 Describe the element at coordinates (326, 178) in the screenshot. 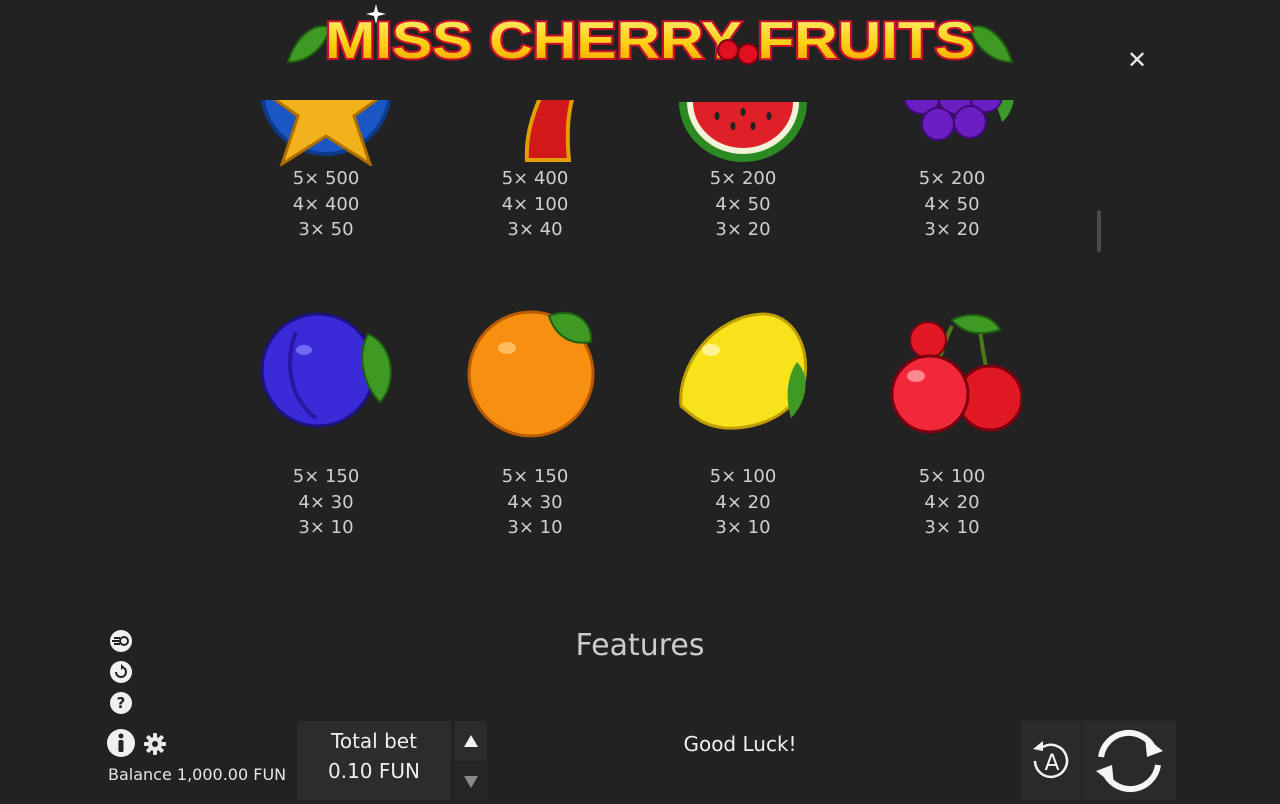

I see `payout-line: 5× 500` at that location.